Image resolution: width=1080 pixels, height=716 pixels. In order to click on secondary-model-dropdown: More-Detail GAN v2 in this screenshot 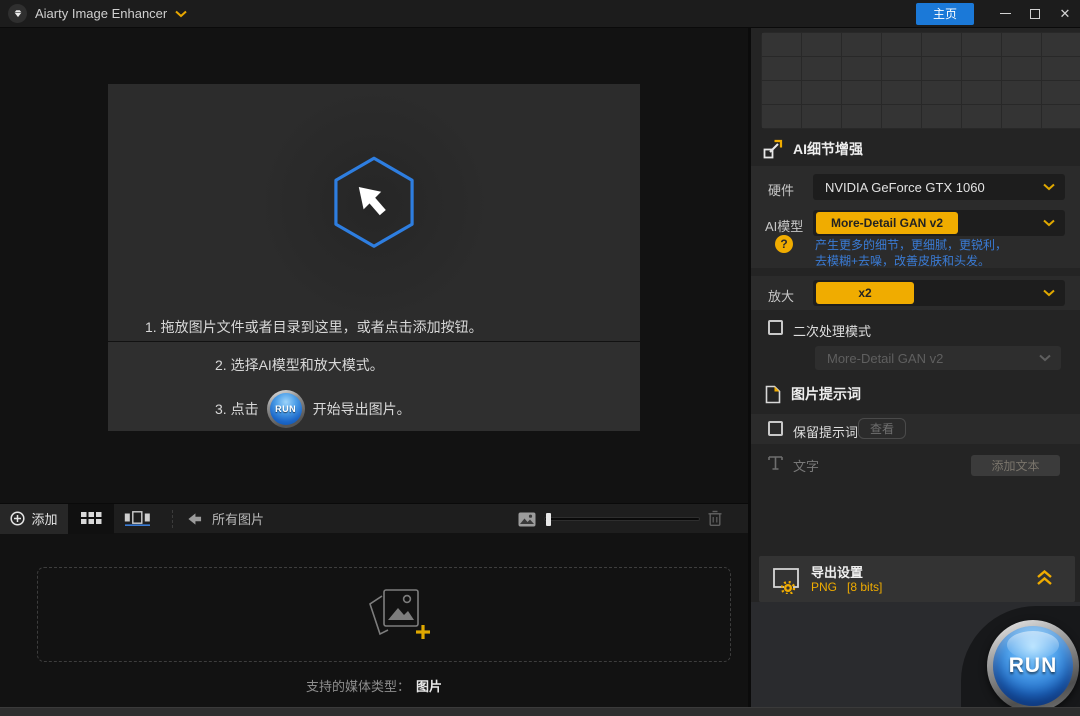, I will do `click(938, 358)`.